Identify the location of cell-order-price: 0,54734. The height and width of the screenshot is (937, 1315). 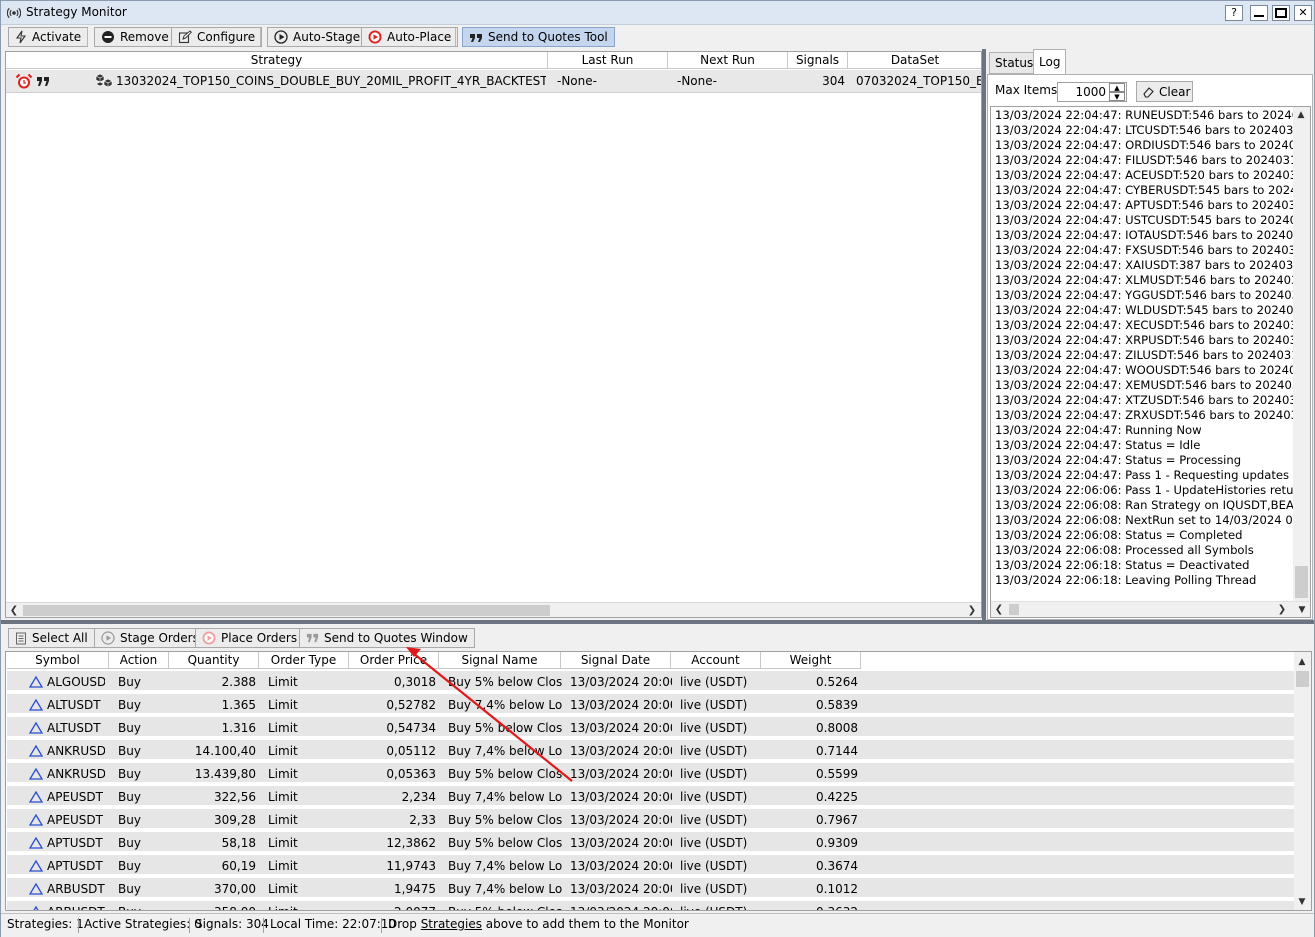
(411, 728).